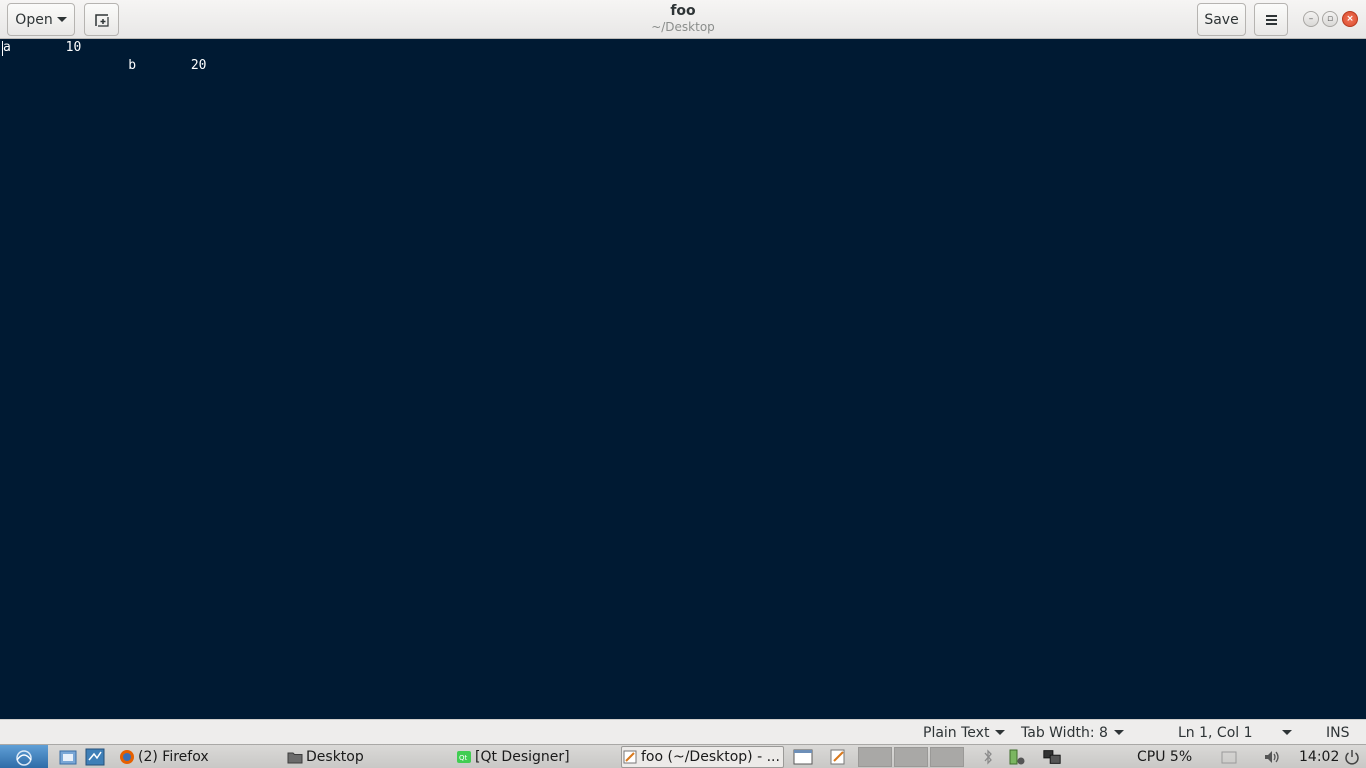 Image resolution: width=1366 pixels, height=768 pixels. I want to click on task-firefox: (2) Firefox, so click(199, 757).